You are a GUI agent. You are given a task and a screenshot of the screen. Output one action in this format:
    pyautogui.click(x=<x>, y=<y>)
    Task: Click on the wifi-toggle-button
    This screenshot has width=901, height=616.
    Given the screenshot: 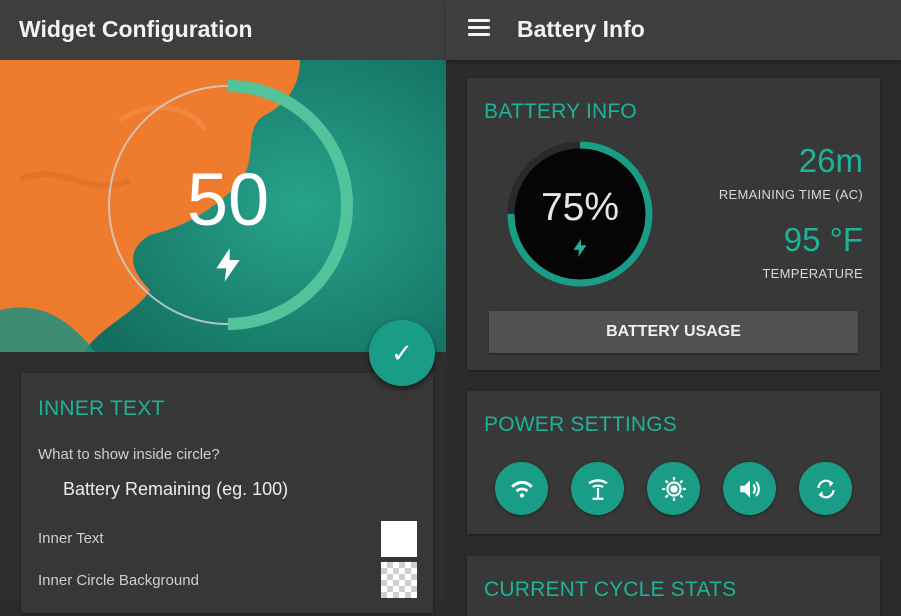 What is the action you would take?
    pyautogui.click(x=521, y=488)
    